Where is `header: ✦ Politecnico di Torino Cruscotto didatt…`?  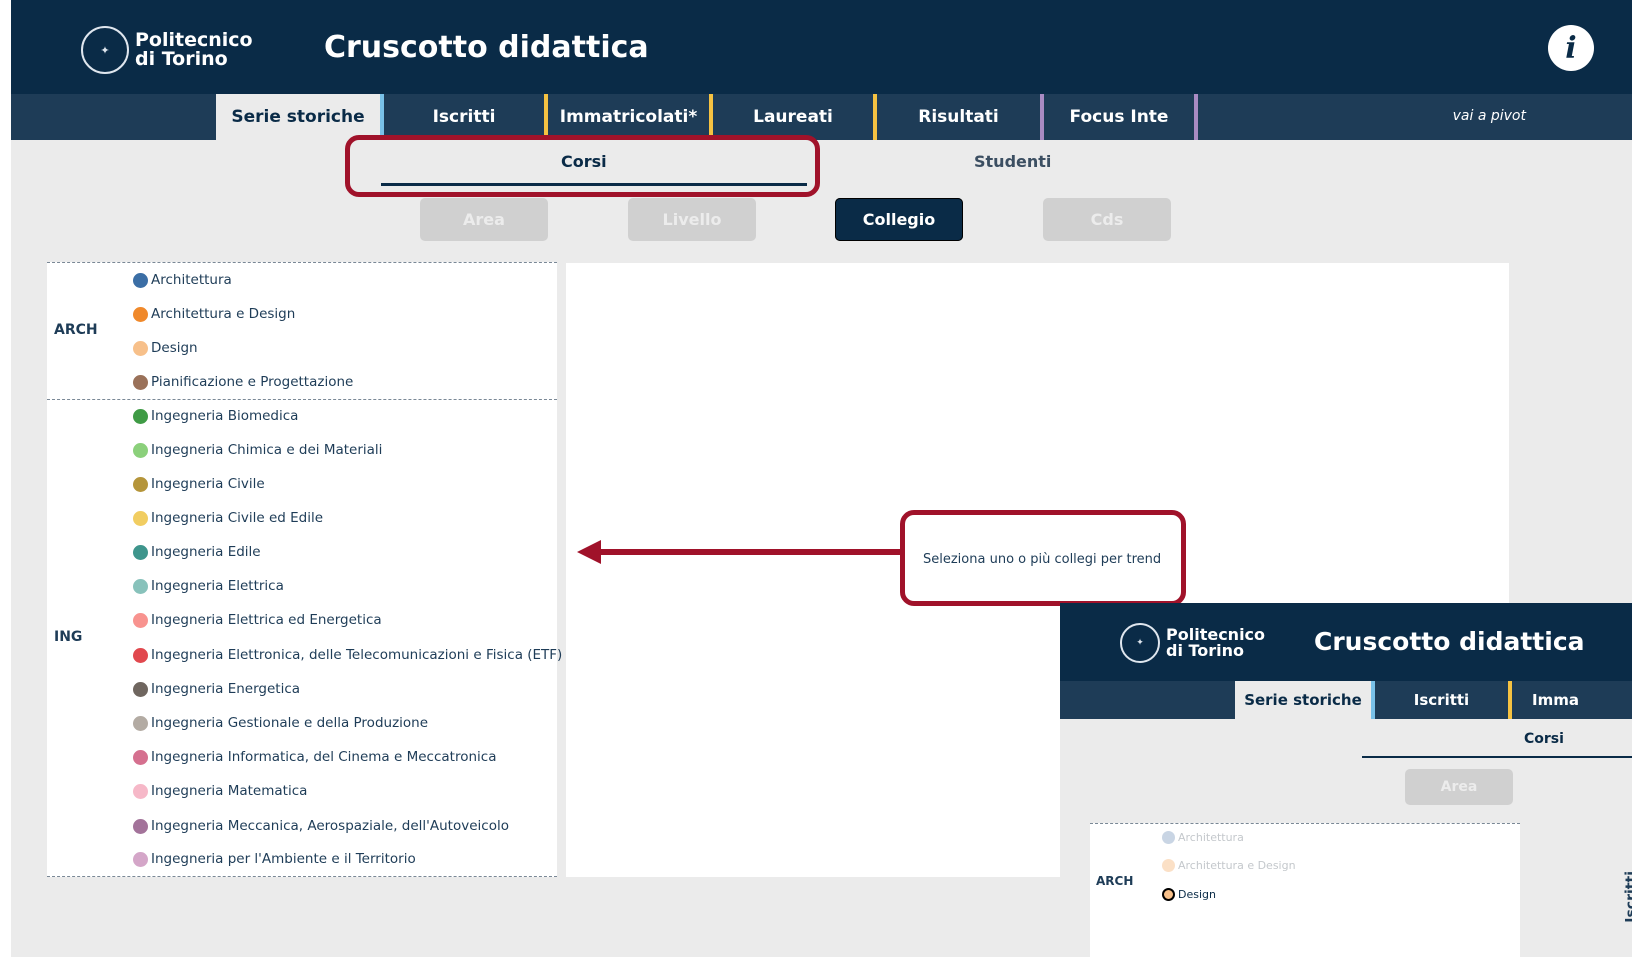 header: ✦ Politecnico di Torino Cruscotto didatt… is located at coordinates (821, 47).